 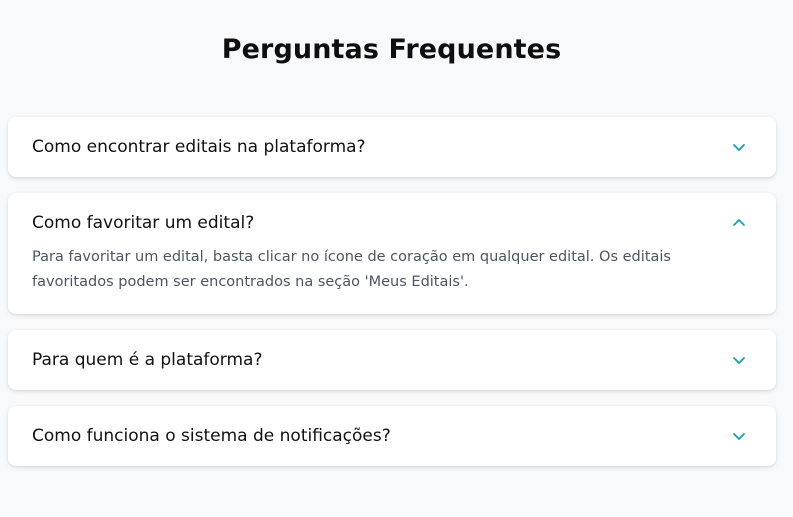 I want to click on faq-toggle-find-editais: Como encontrar editais na plataforma?, so click(x=392, y=147).